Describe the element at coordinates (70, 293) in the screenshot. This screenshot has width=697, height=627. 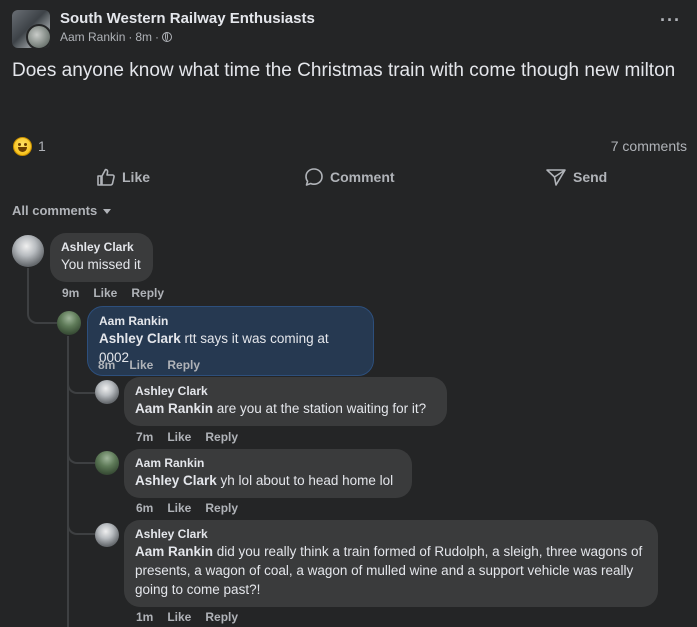
I see `comment-time: 9m` at that location.